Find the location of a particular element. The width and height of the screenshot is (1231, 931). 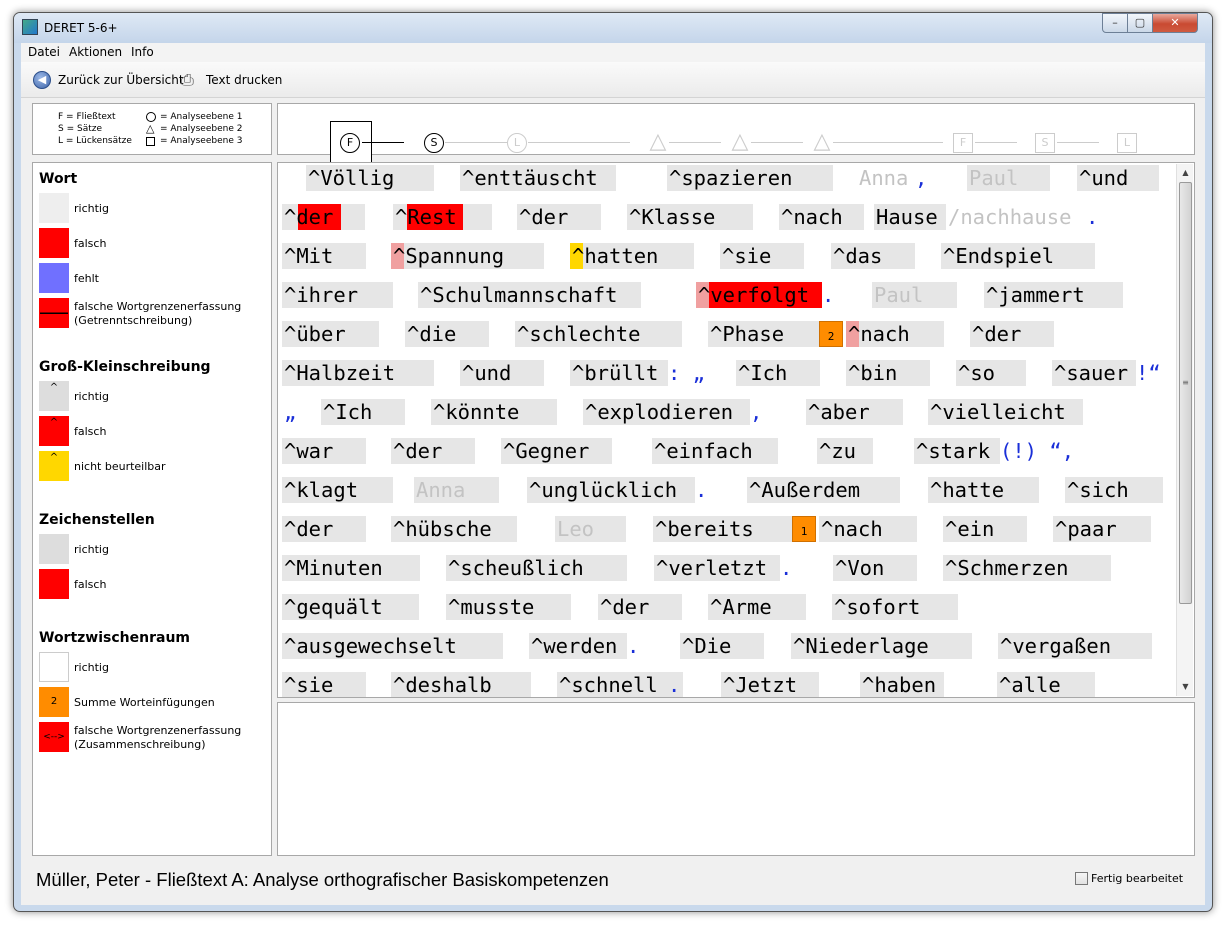

insertion-count-badge: 2 is located at coordinates (831, 334).